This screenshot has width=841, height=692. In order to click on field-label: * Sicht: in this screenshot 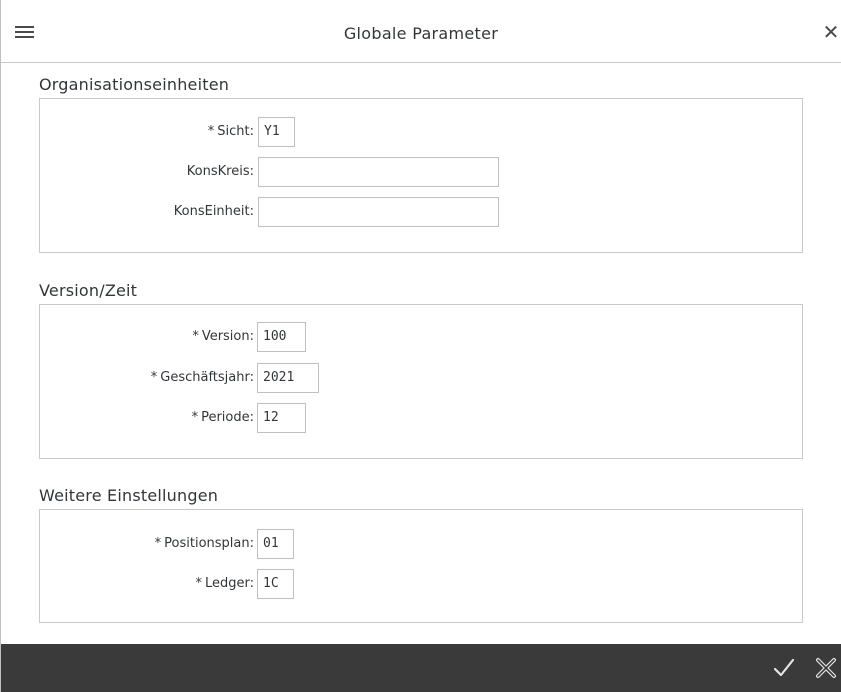, I will do `click(230, 131)`.